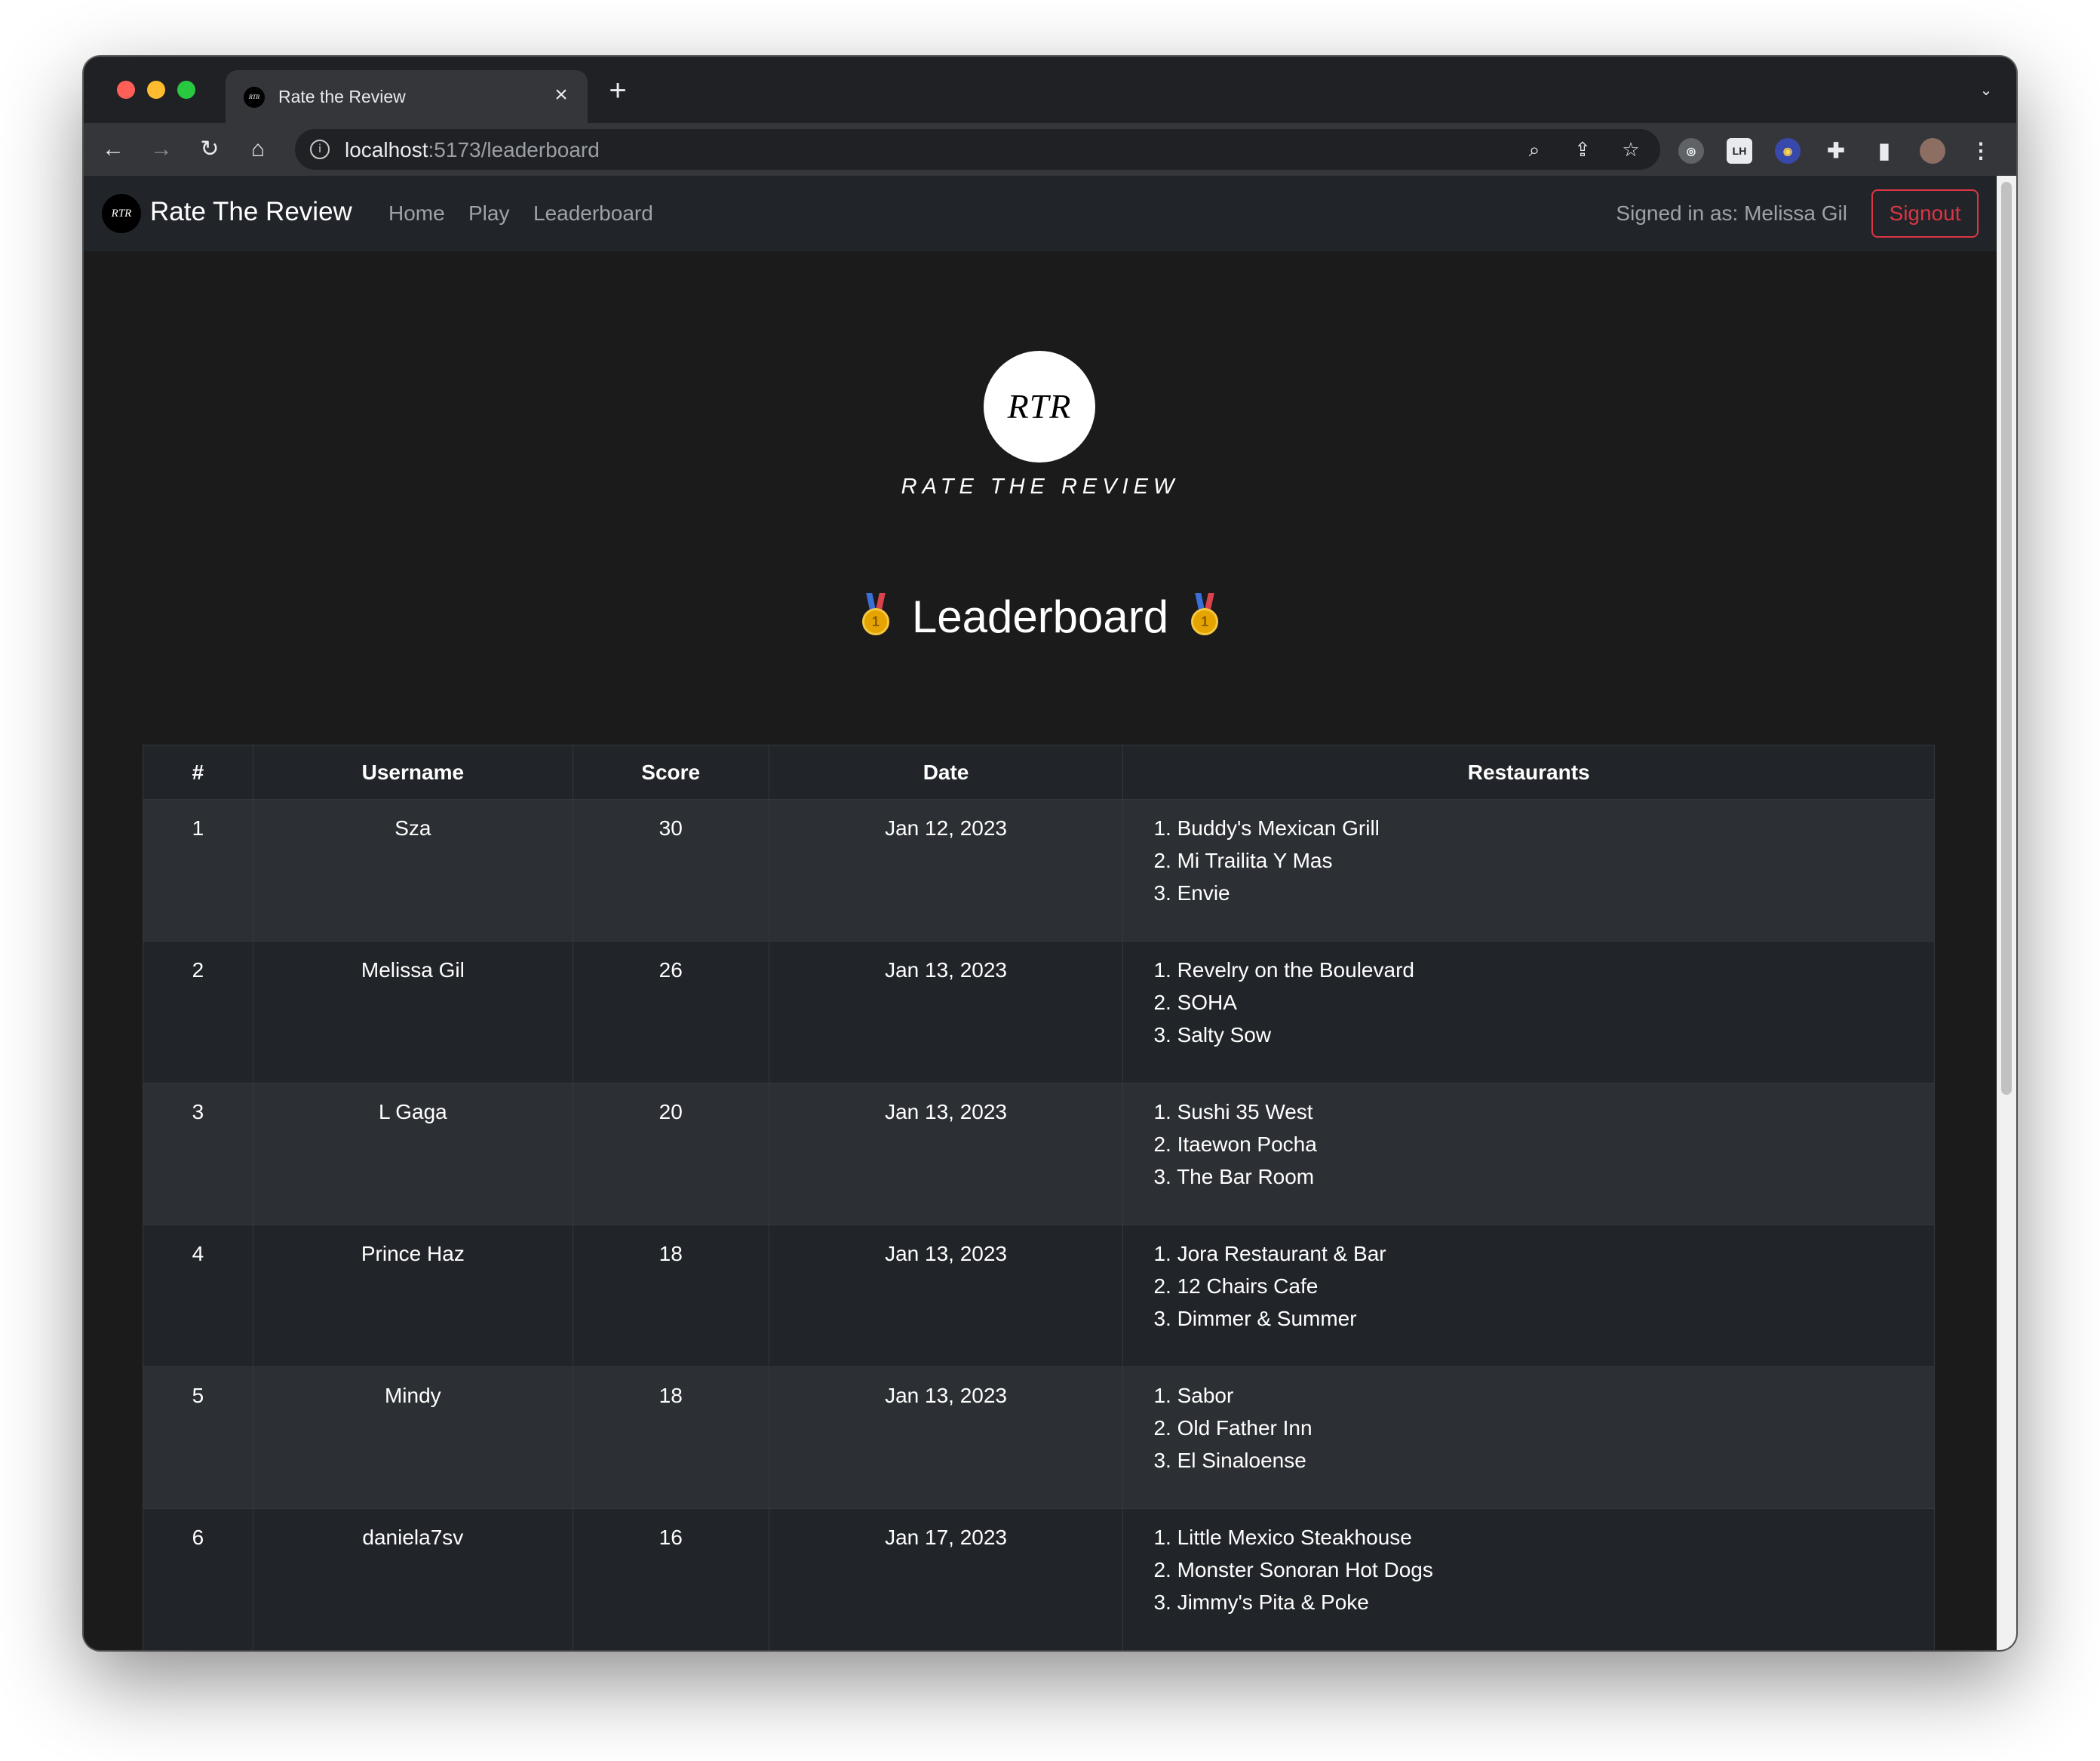 The height and width of the screenshot is (1761, 2100). I want to click on column-header-date: Date, so click(946, 772).